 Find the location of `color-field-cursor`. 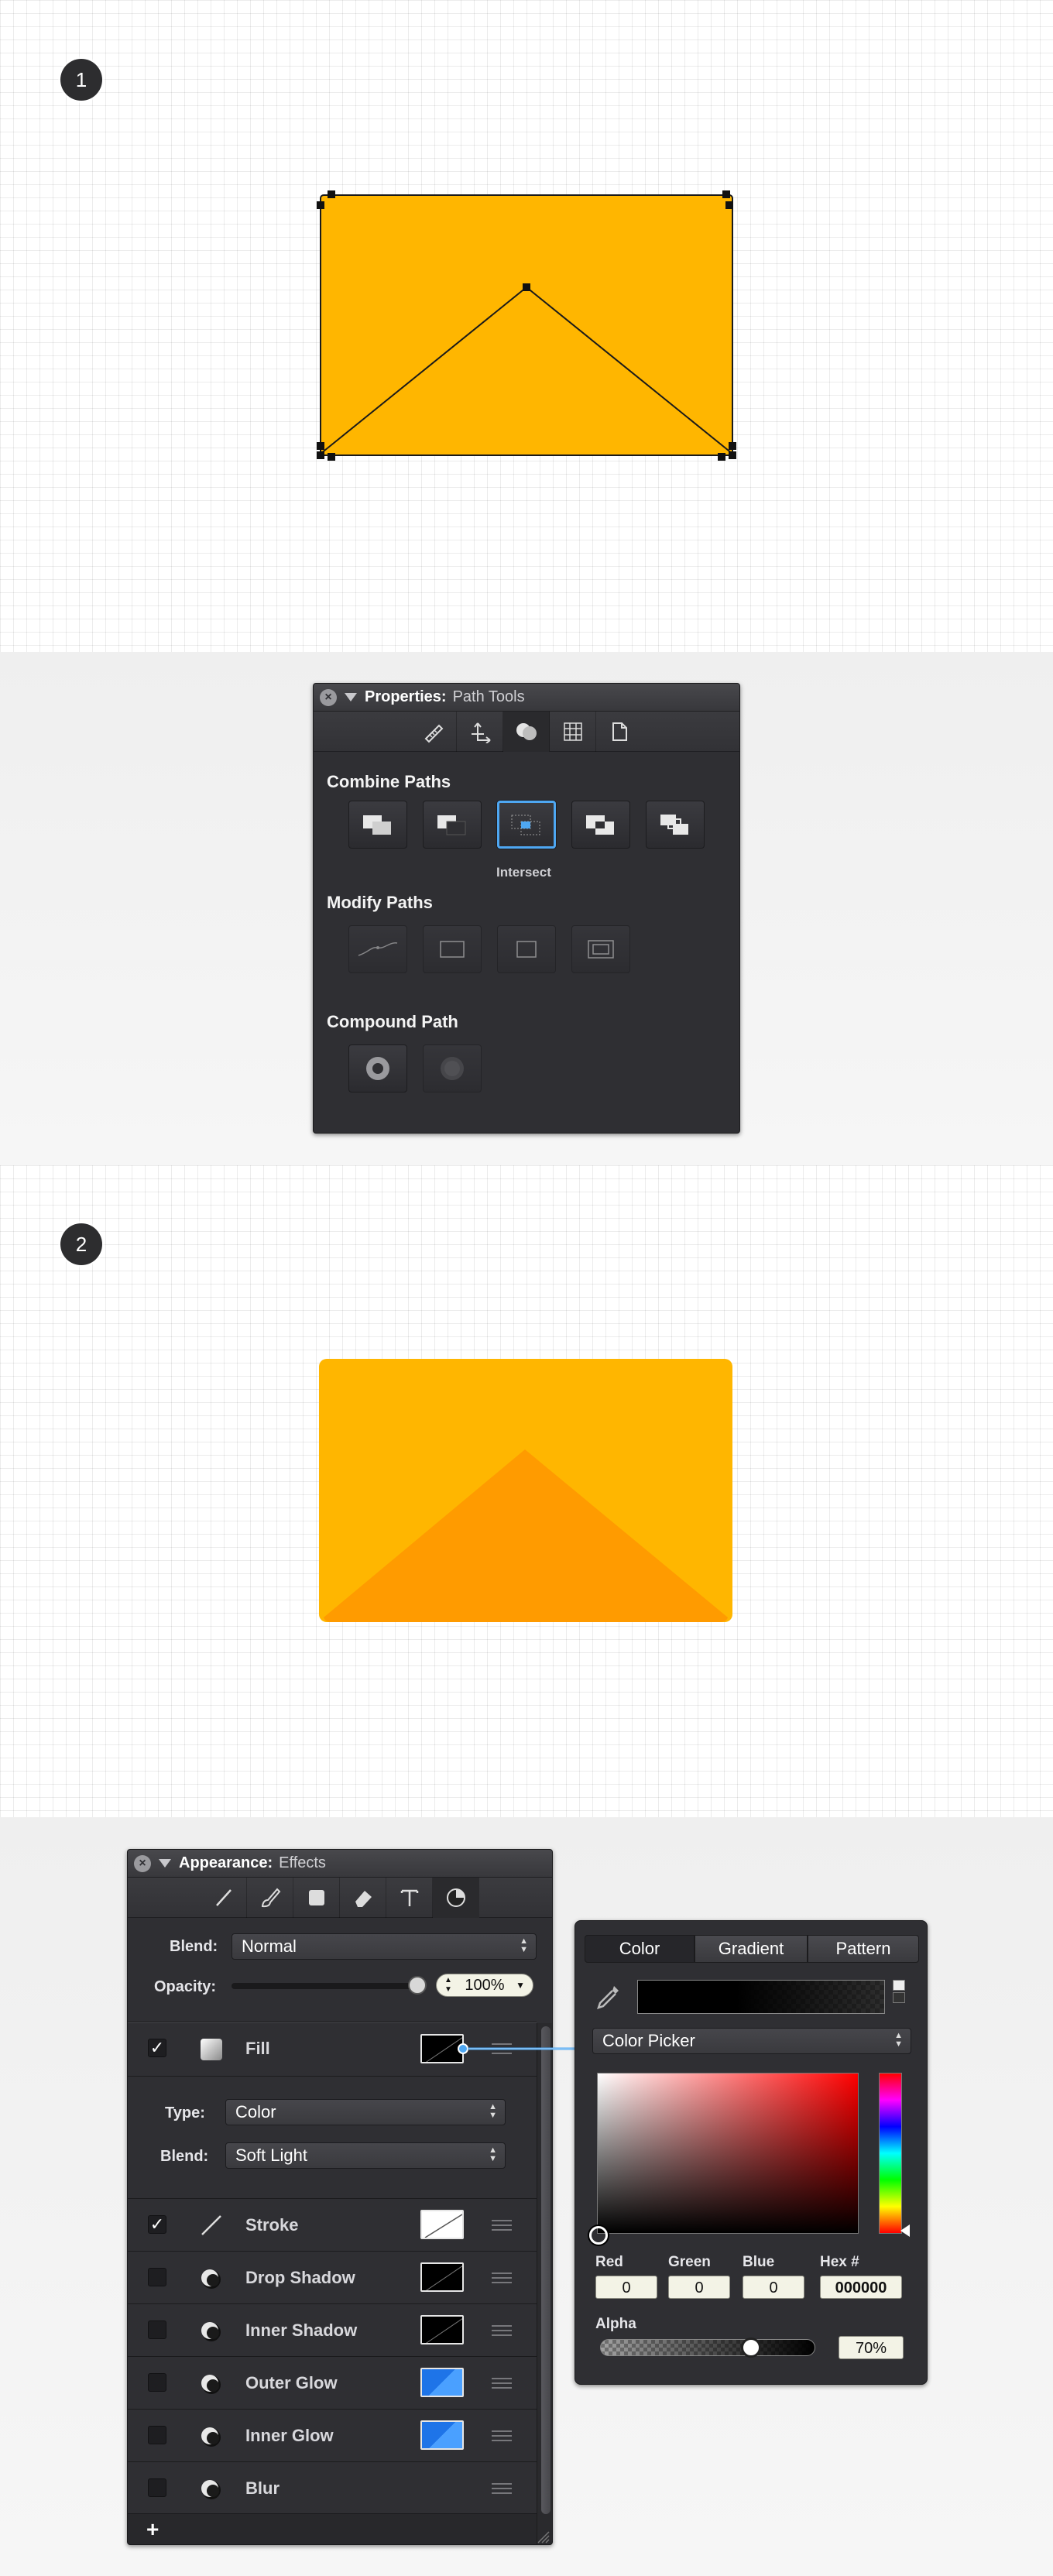

color-field-cursor is located at coordinates (598, 2235).